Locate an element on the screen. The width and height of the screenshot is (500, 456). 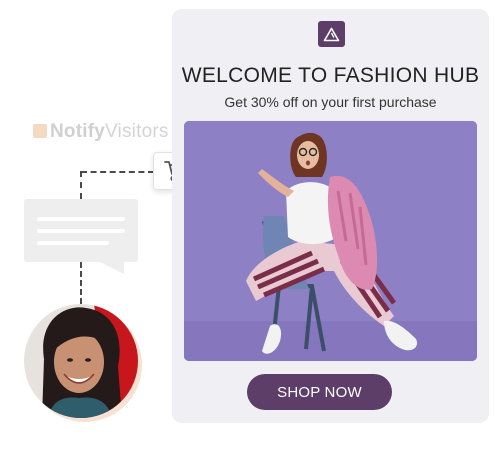
chat-bubble-tail is located at coordinates (112, 268).